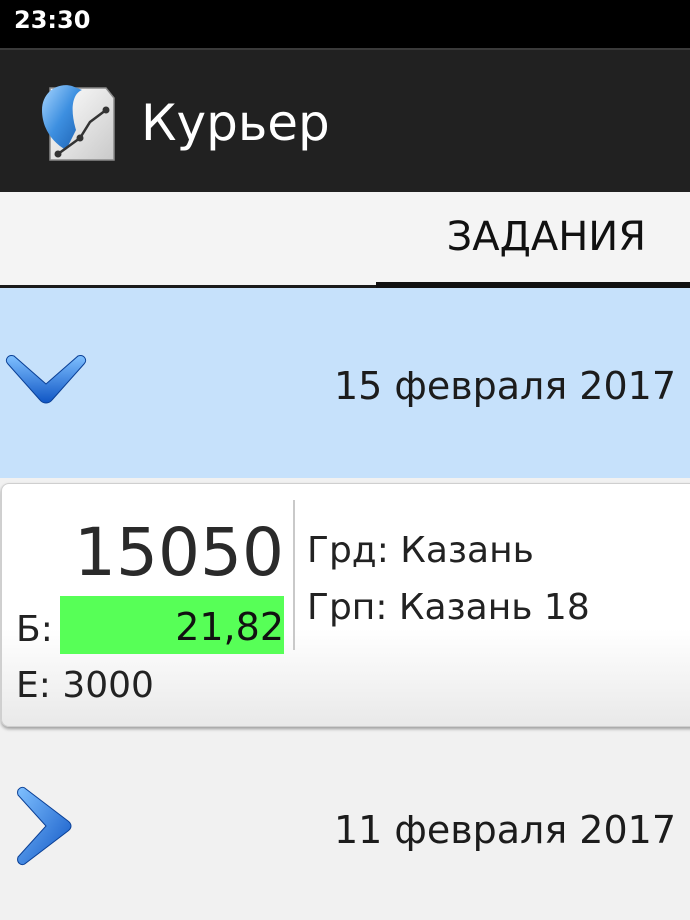  I want to click on city-text: Грд: Казань, so click(420, 550).